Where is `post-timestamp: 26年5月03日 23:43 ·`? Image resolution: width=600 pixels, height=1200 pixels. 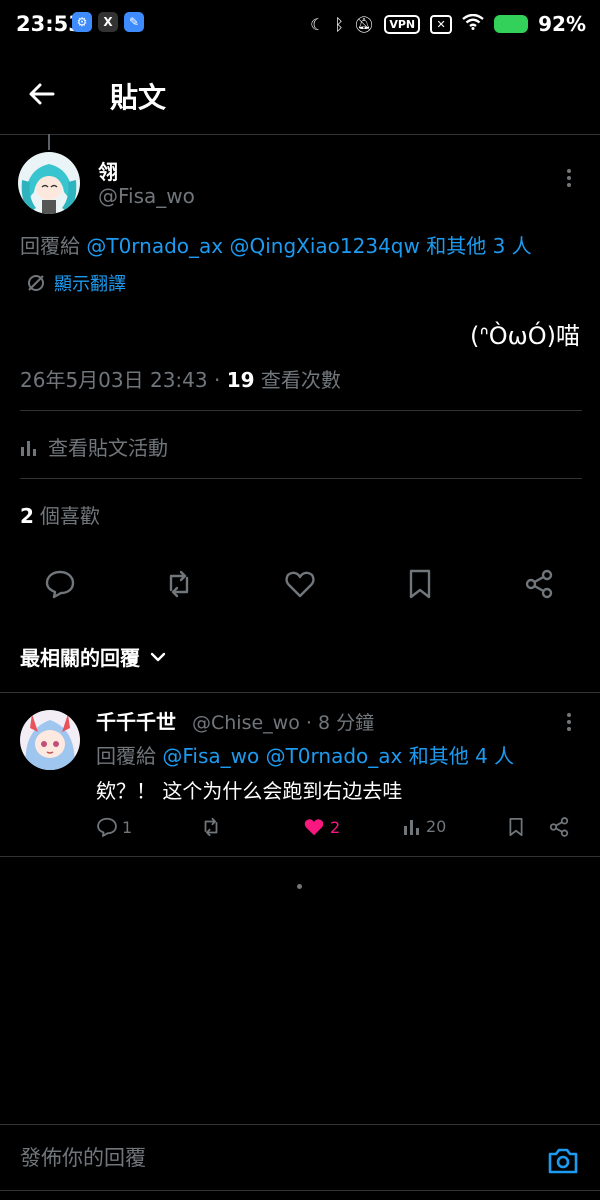 post-timestamp: 26年5月03日 23:43 · is located at coordinates (123, 380).